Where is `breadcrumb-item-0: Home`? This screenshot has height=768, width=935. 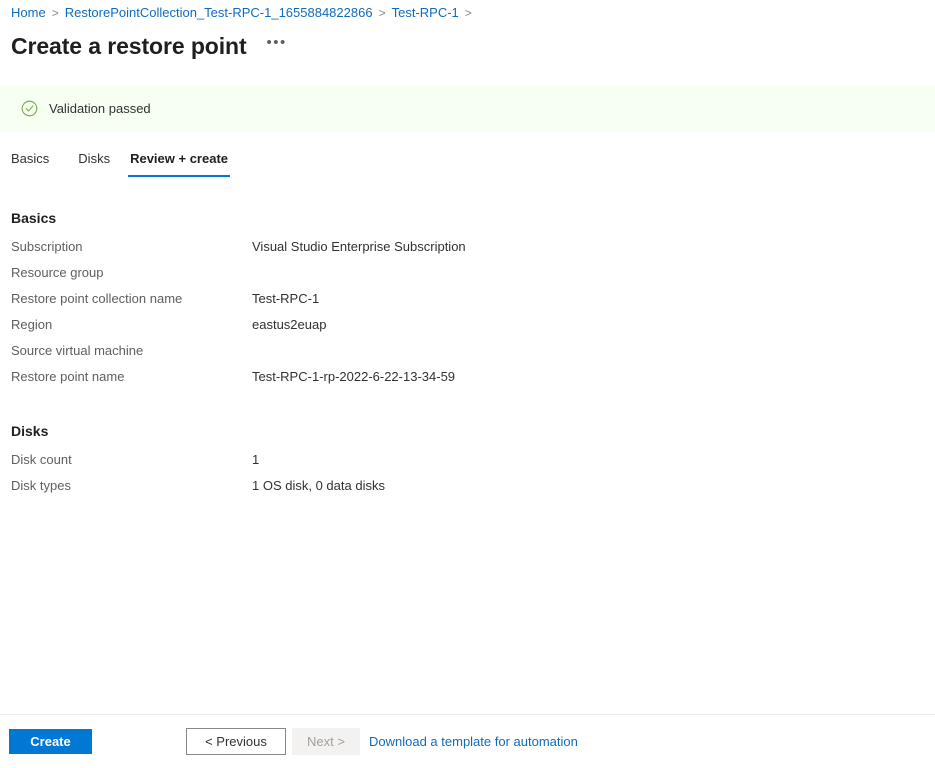 breadcrumb-item-0: Home is located at coordinates (28, 12).